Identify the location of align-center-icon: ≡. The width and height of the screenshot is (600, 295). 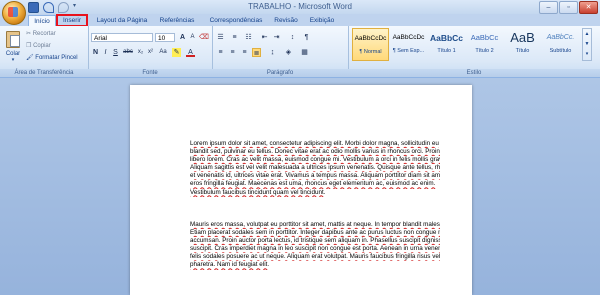
(232, 52).